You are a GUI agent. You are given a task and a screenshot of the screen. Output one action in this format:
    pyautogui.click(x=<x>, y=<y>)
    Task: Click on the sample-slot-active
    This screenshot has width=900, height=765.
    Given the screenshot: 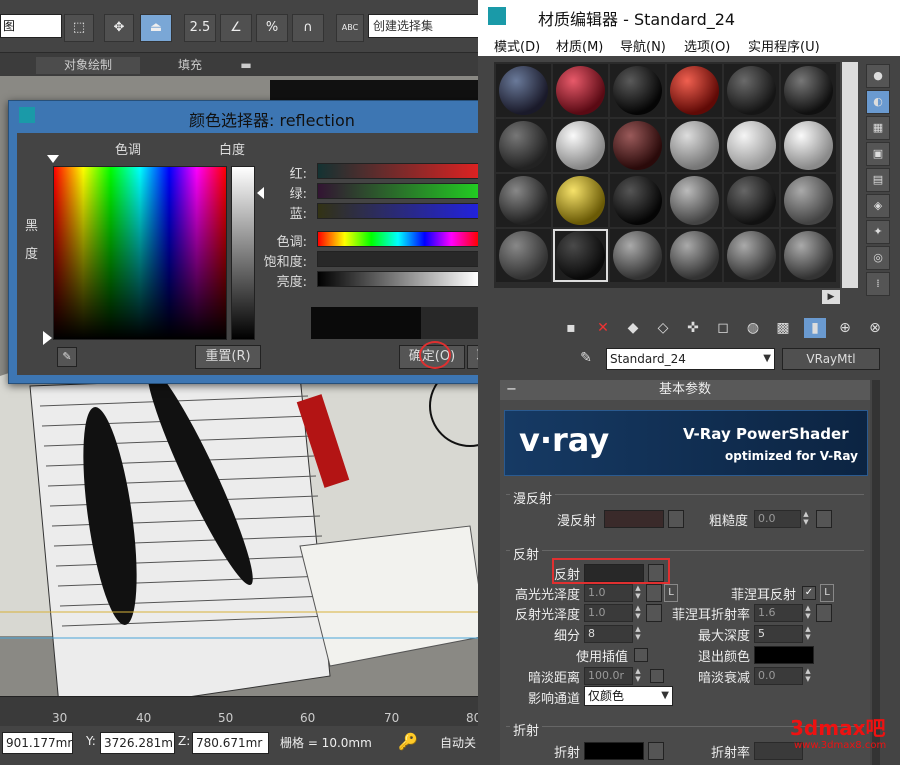 What is the action you would take?
    pyautogui.click(x=580, y=255)
    